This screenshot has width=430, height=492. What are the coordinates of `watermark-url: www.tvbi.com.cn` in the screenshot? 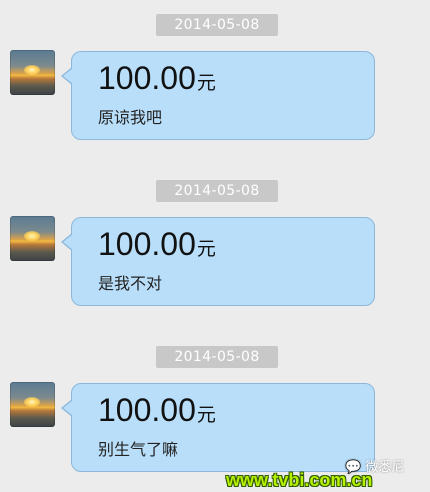 It's located at (299, 480).